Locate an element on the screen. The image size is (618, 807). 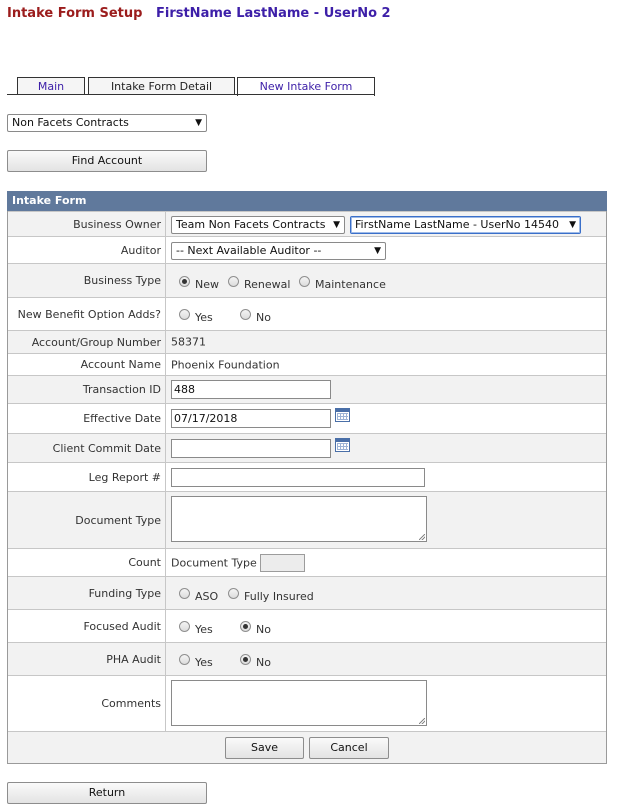
count-label: Count is located at coordinates (87, 562).